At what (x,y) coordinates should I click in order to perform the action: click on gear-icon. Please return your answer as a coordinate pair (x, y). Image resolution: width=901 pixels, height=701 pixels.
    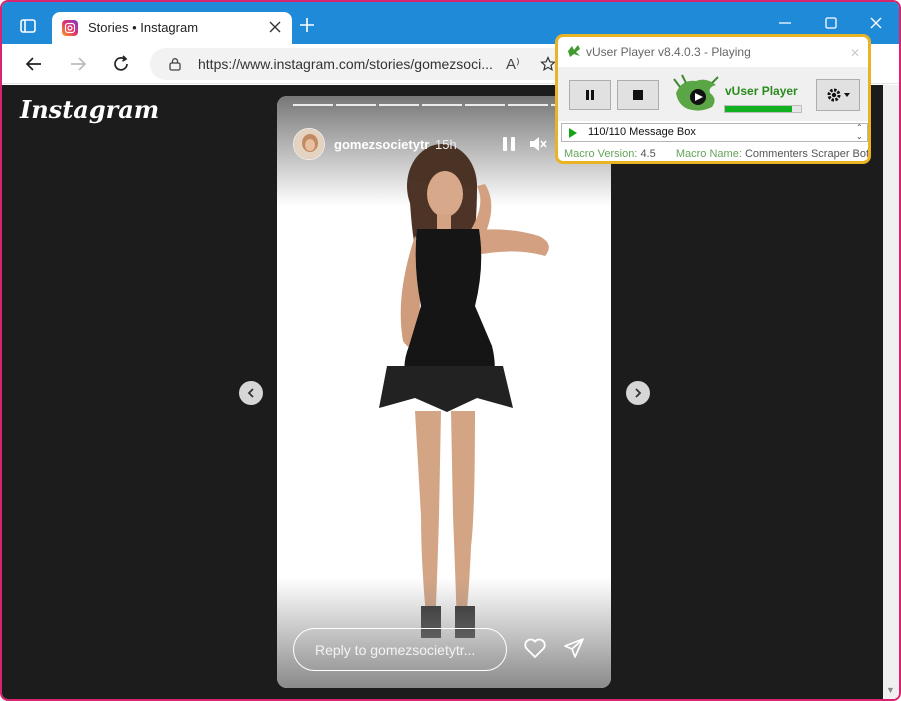
    Looking at the image, I should click on (838, 95).